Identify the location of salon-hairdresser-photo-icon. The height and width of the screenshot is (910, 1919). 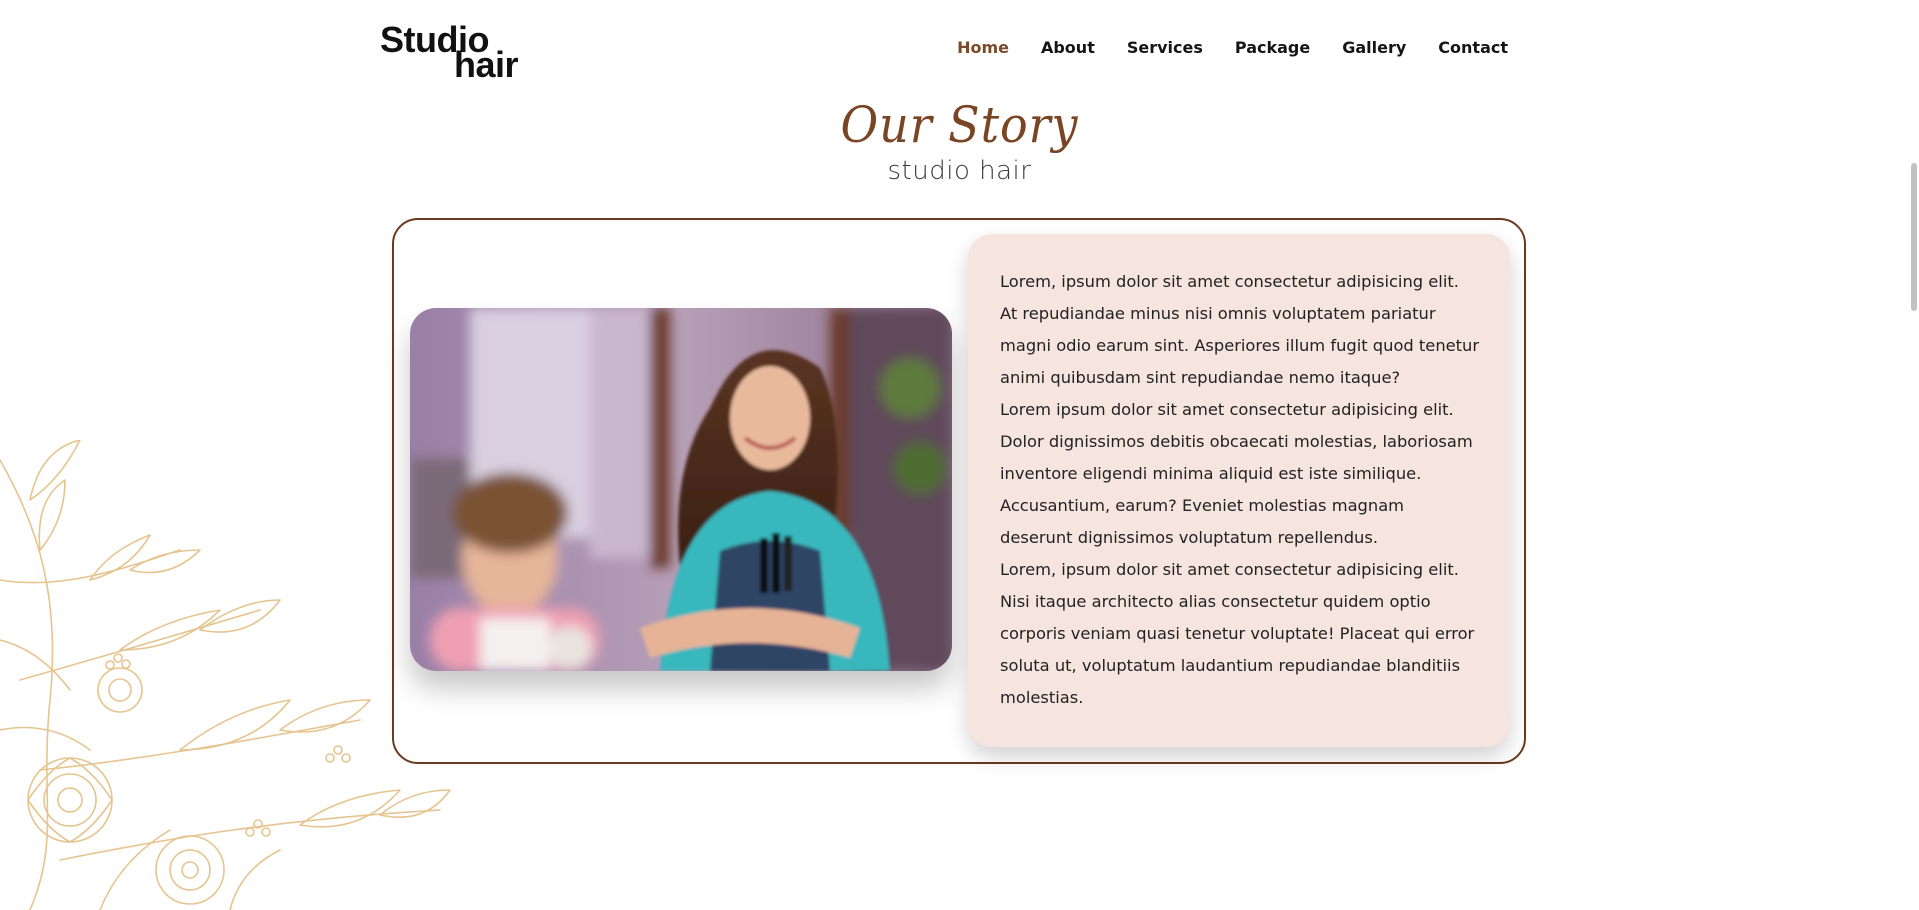
(681, 489).